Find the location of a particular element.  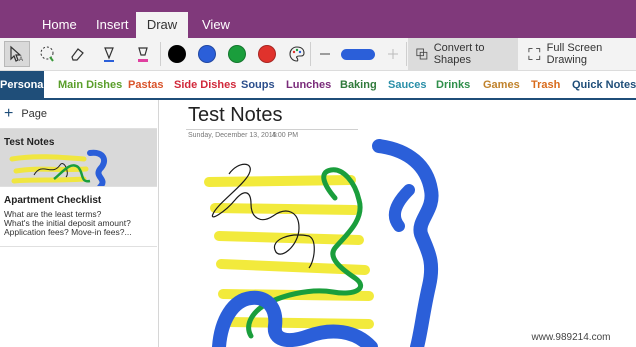

convert-to-shapes-button: Convert to Shapes is located at coordinates (463, 54).